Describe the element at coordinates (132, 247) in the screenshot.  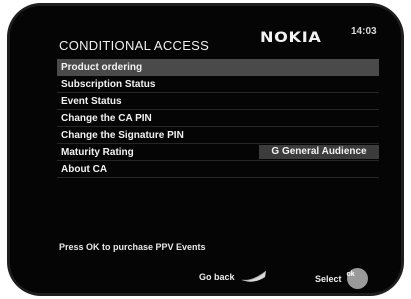
I see `hint-text: Press OK to purchase PPV Events` at that location.